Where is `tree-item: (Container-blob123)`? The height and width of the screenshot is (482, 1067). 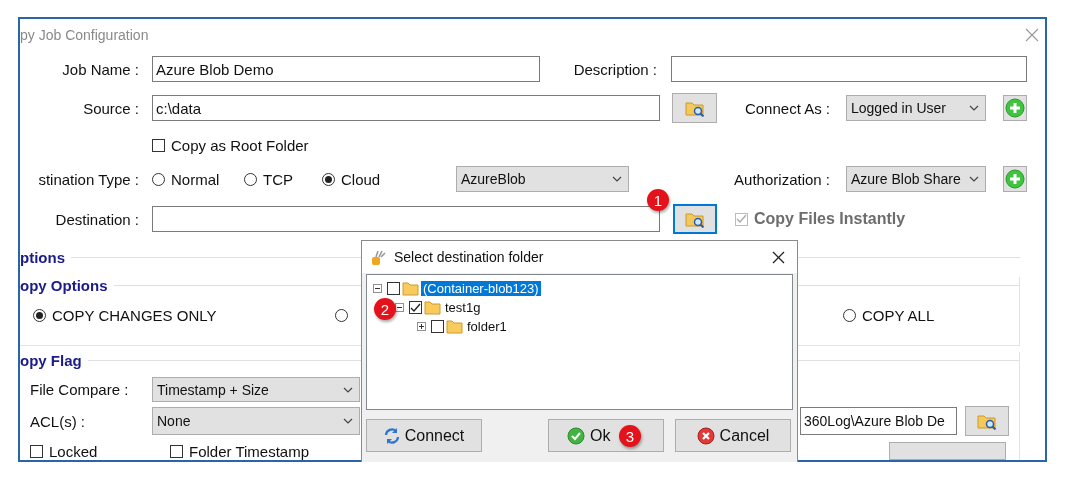
tree-item: (Container-blob123) is located at coordinates (481, 288).